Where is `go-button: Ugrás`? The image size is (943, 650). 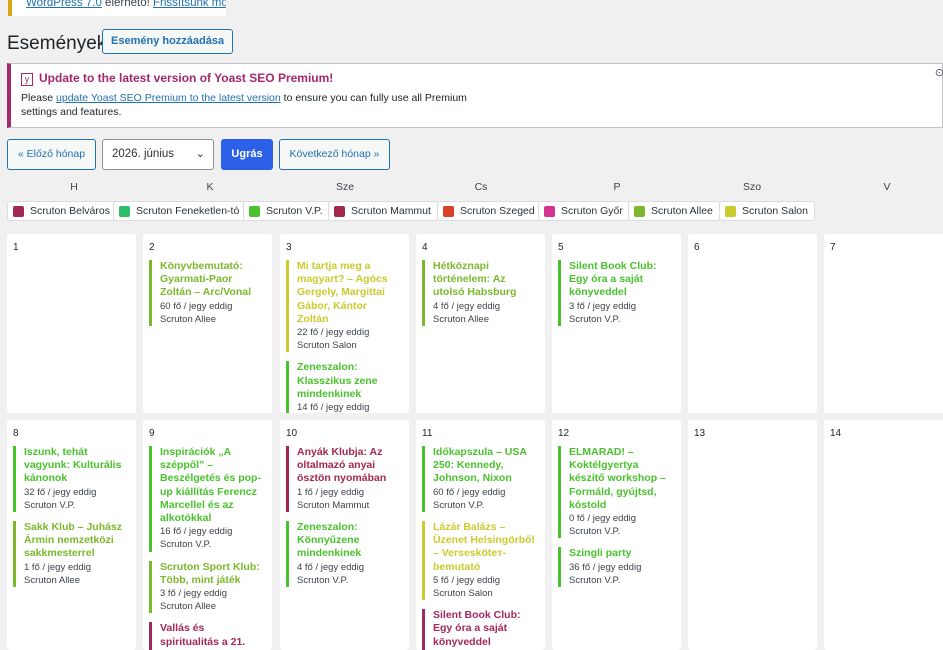 go-button: Ugrás is located at coordinates (247, 154).